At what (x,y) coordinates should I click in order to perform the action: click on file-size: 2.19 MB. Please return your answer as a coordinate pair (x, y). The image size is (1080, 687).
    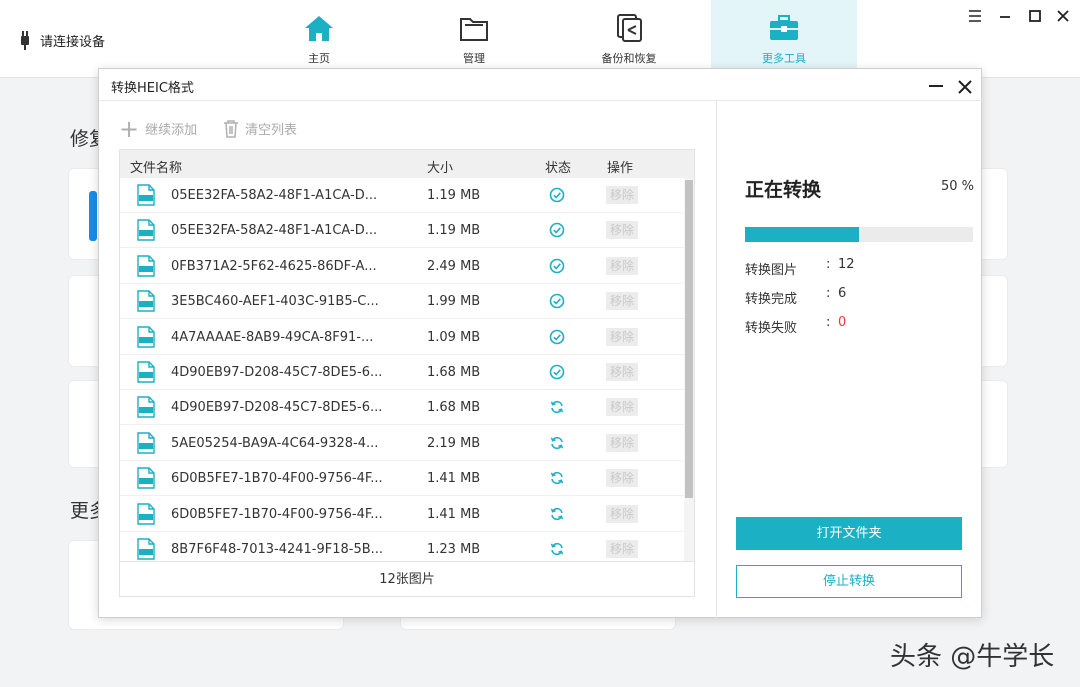
    Looking at the image, I should click on (454, 443).